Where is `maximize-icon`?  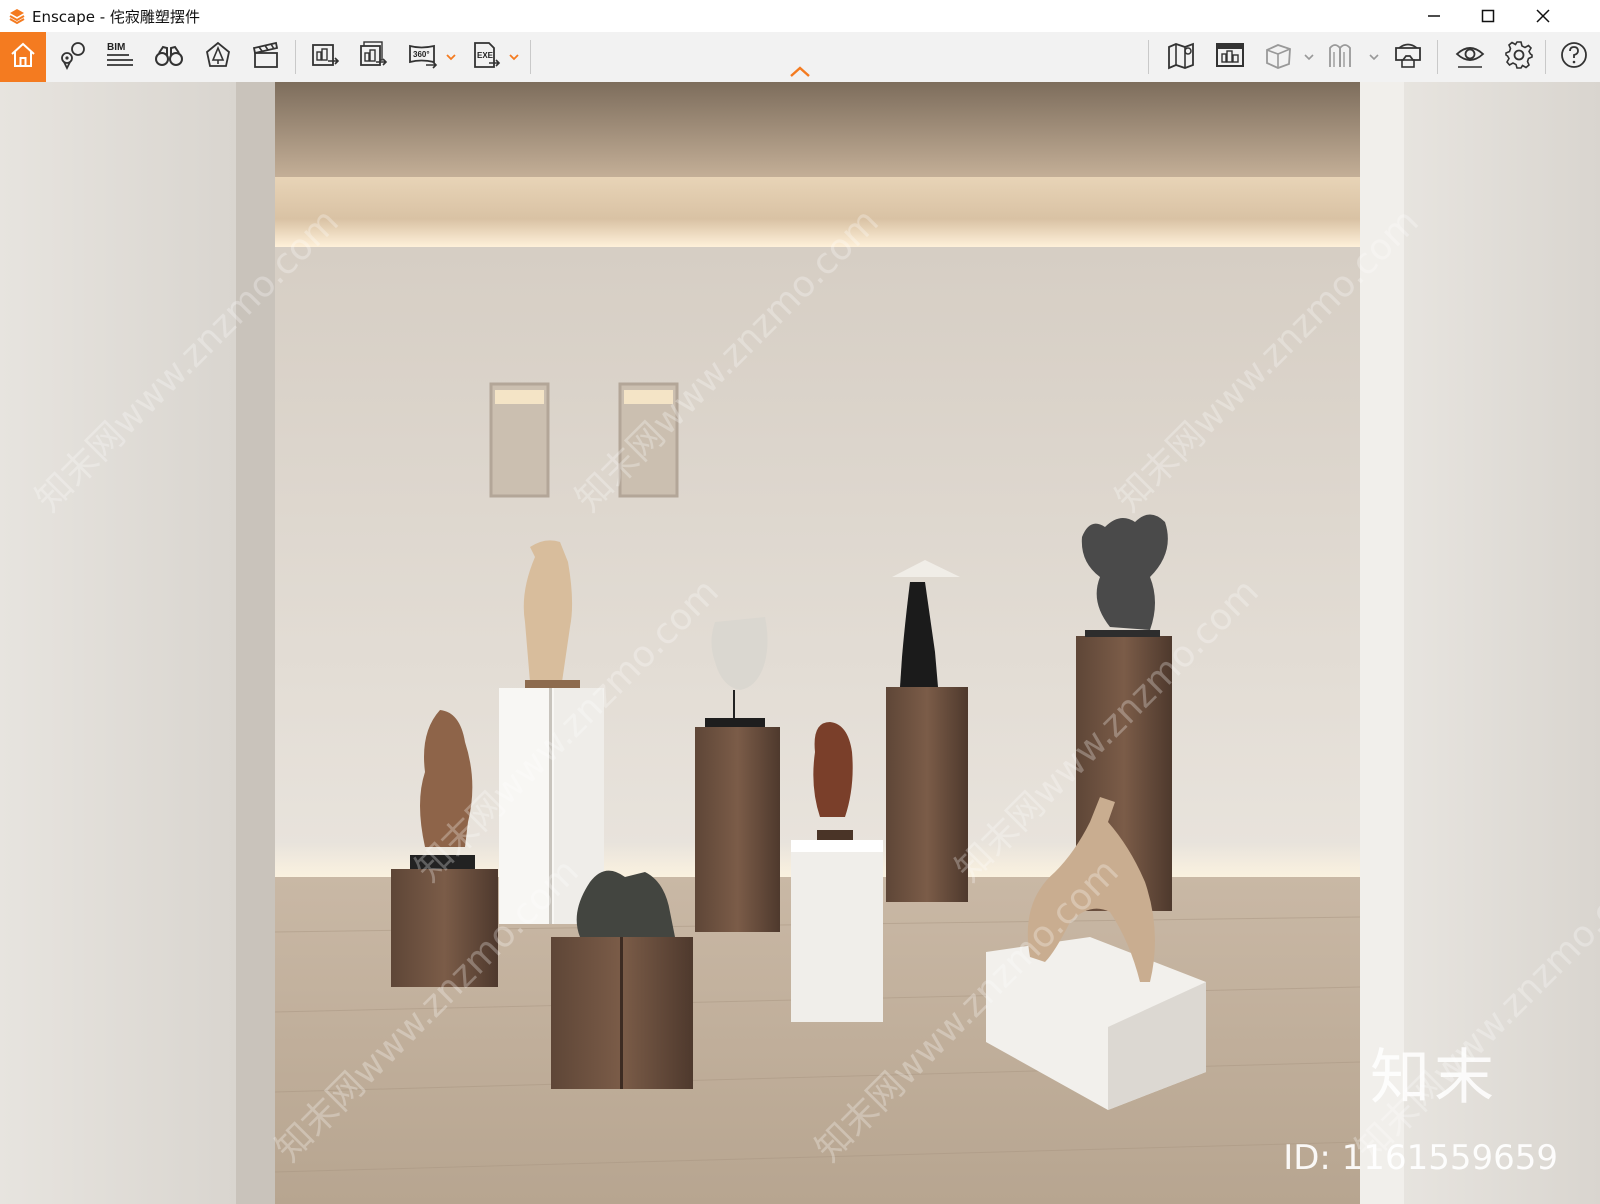 maximize-icon is located at coordinates (1488, 16).